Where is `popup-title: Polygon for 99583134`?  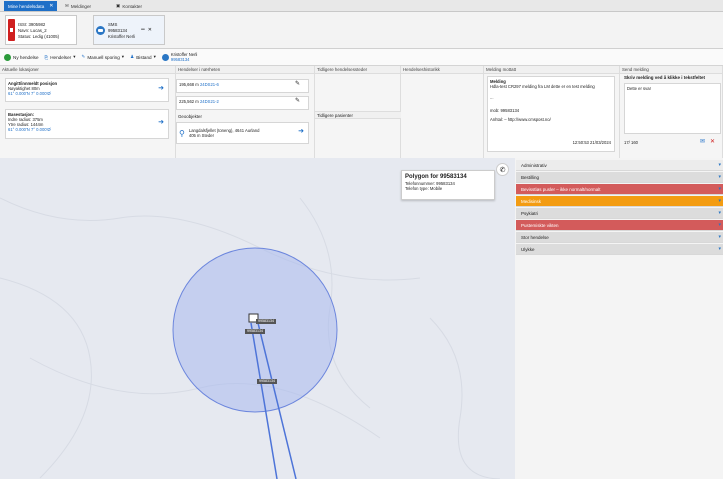 popup-title: Polygon for 99583134 is located at coordinates (436, 177).